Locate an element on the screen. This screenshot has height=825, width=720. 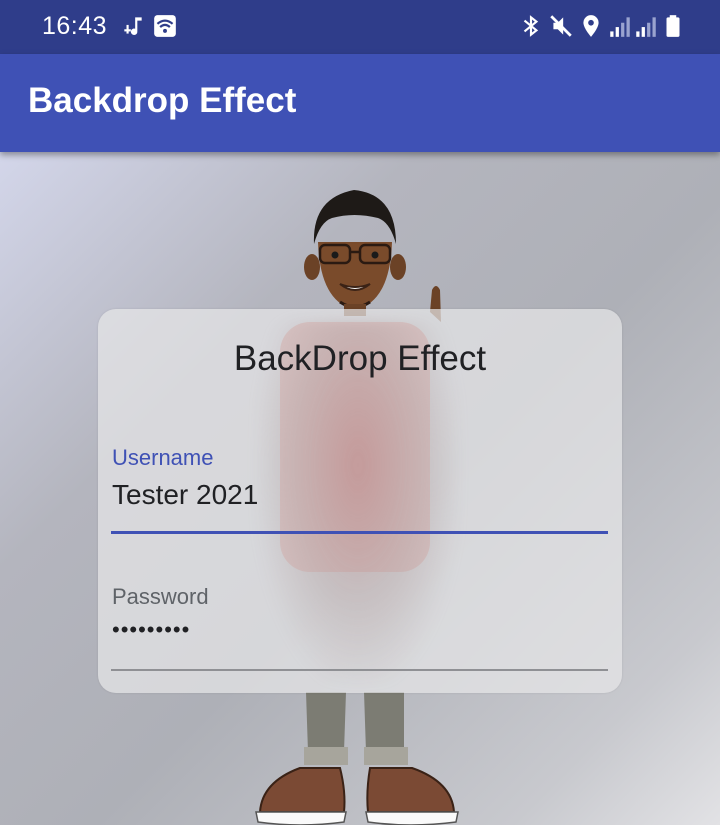
app-title: Backdrop Effect is located at coordinates (162, 100).